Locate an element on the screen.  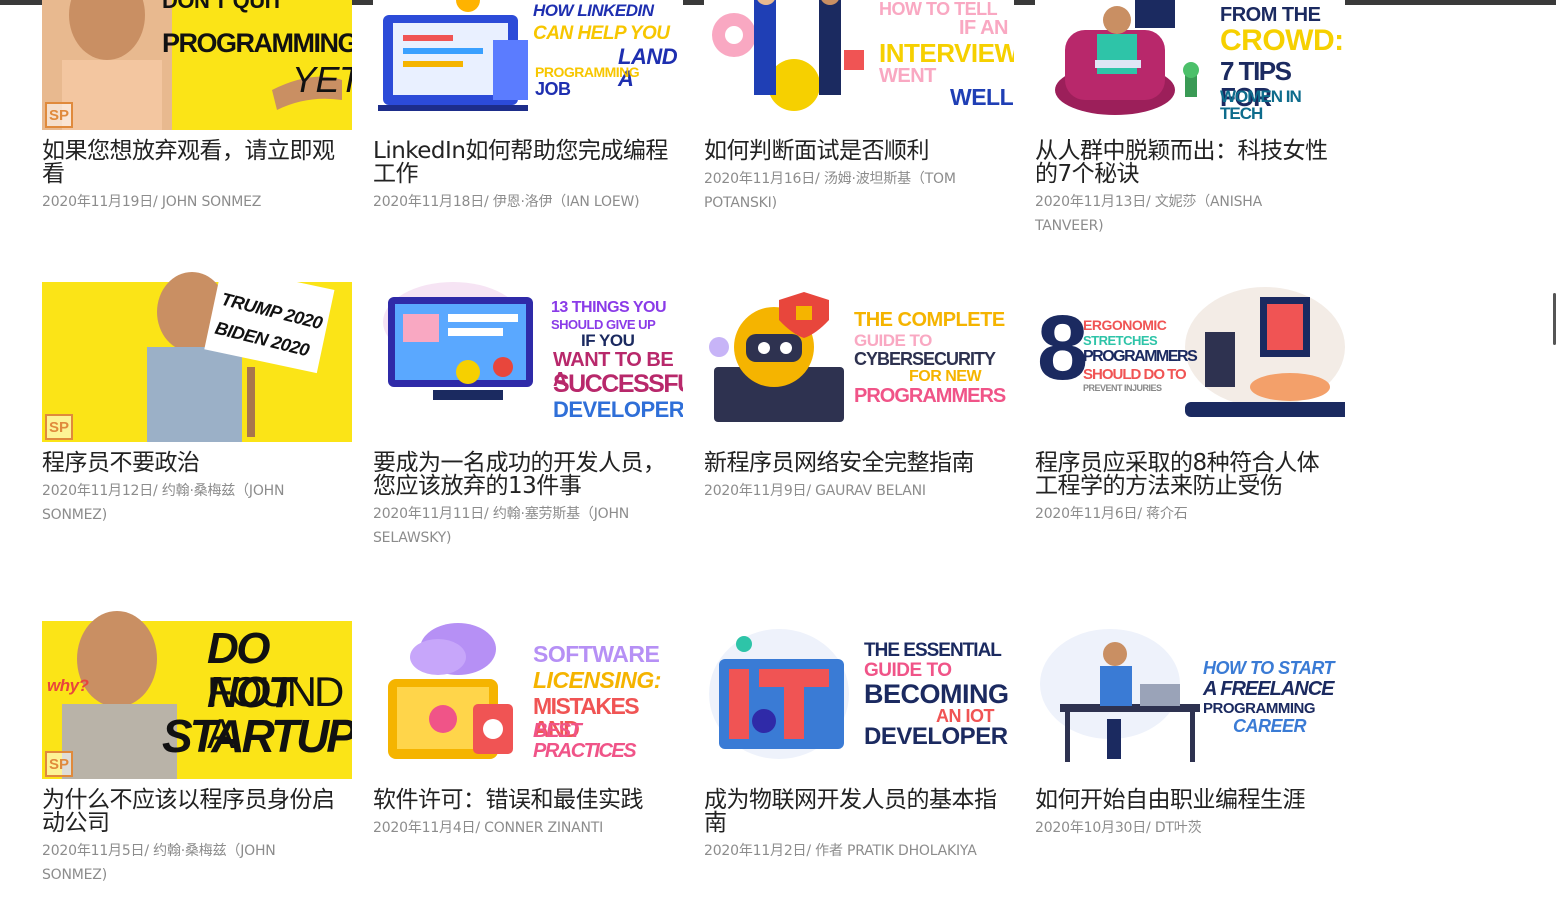
post-title: 要成为一名成功的开发人员，您应该放弃的13件事 is located at coordinates (523, 475).